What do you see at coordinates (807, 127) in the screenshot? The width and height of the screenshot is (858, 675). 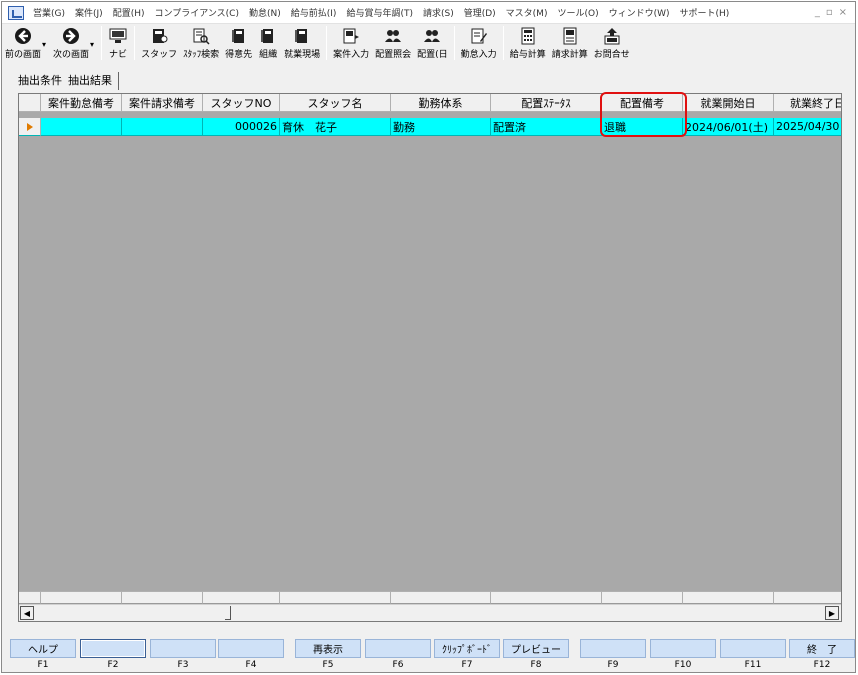 I see `cell-end-date: 2025/04/30` at bounding box center [807, 127].